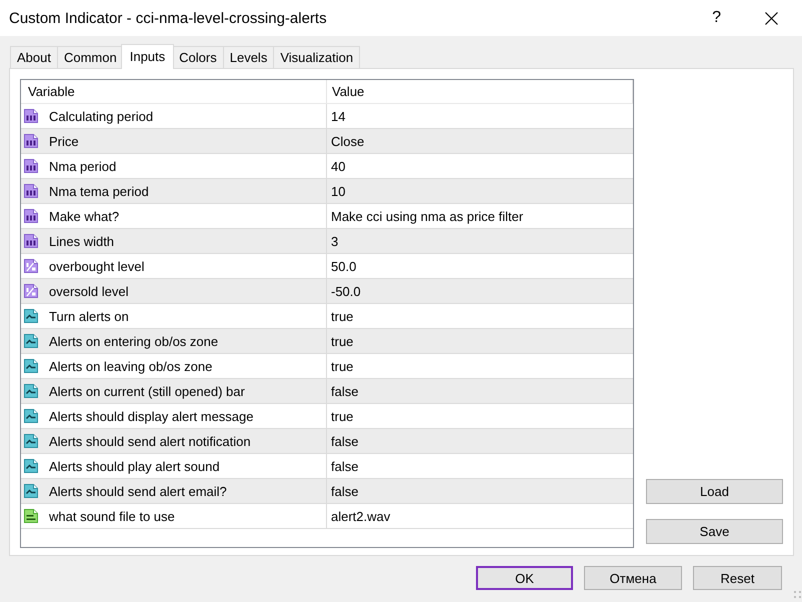 This screenshot has width=802, height=602. Describe the element at coordinates (88, 291) in the screenshot. I see `variable-name: oversold level` at that location.